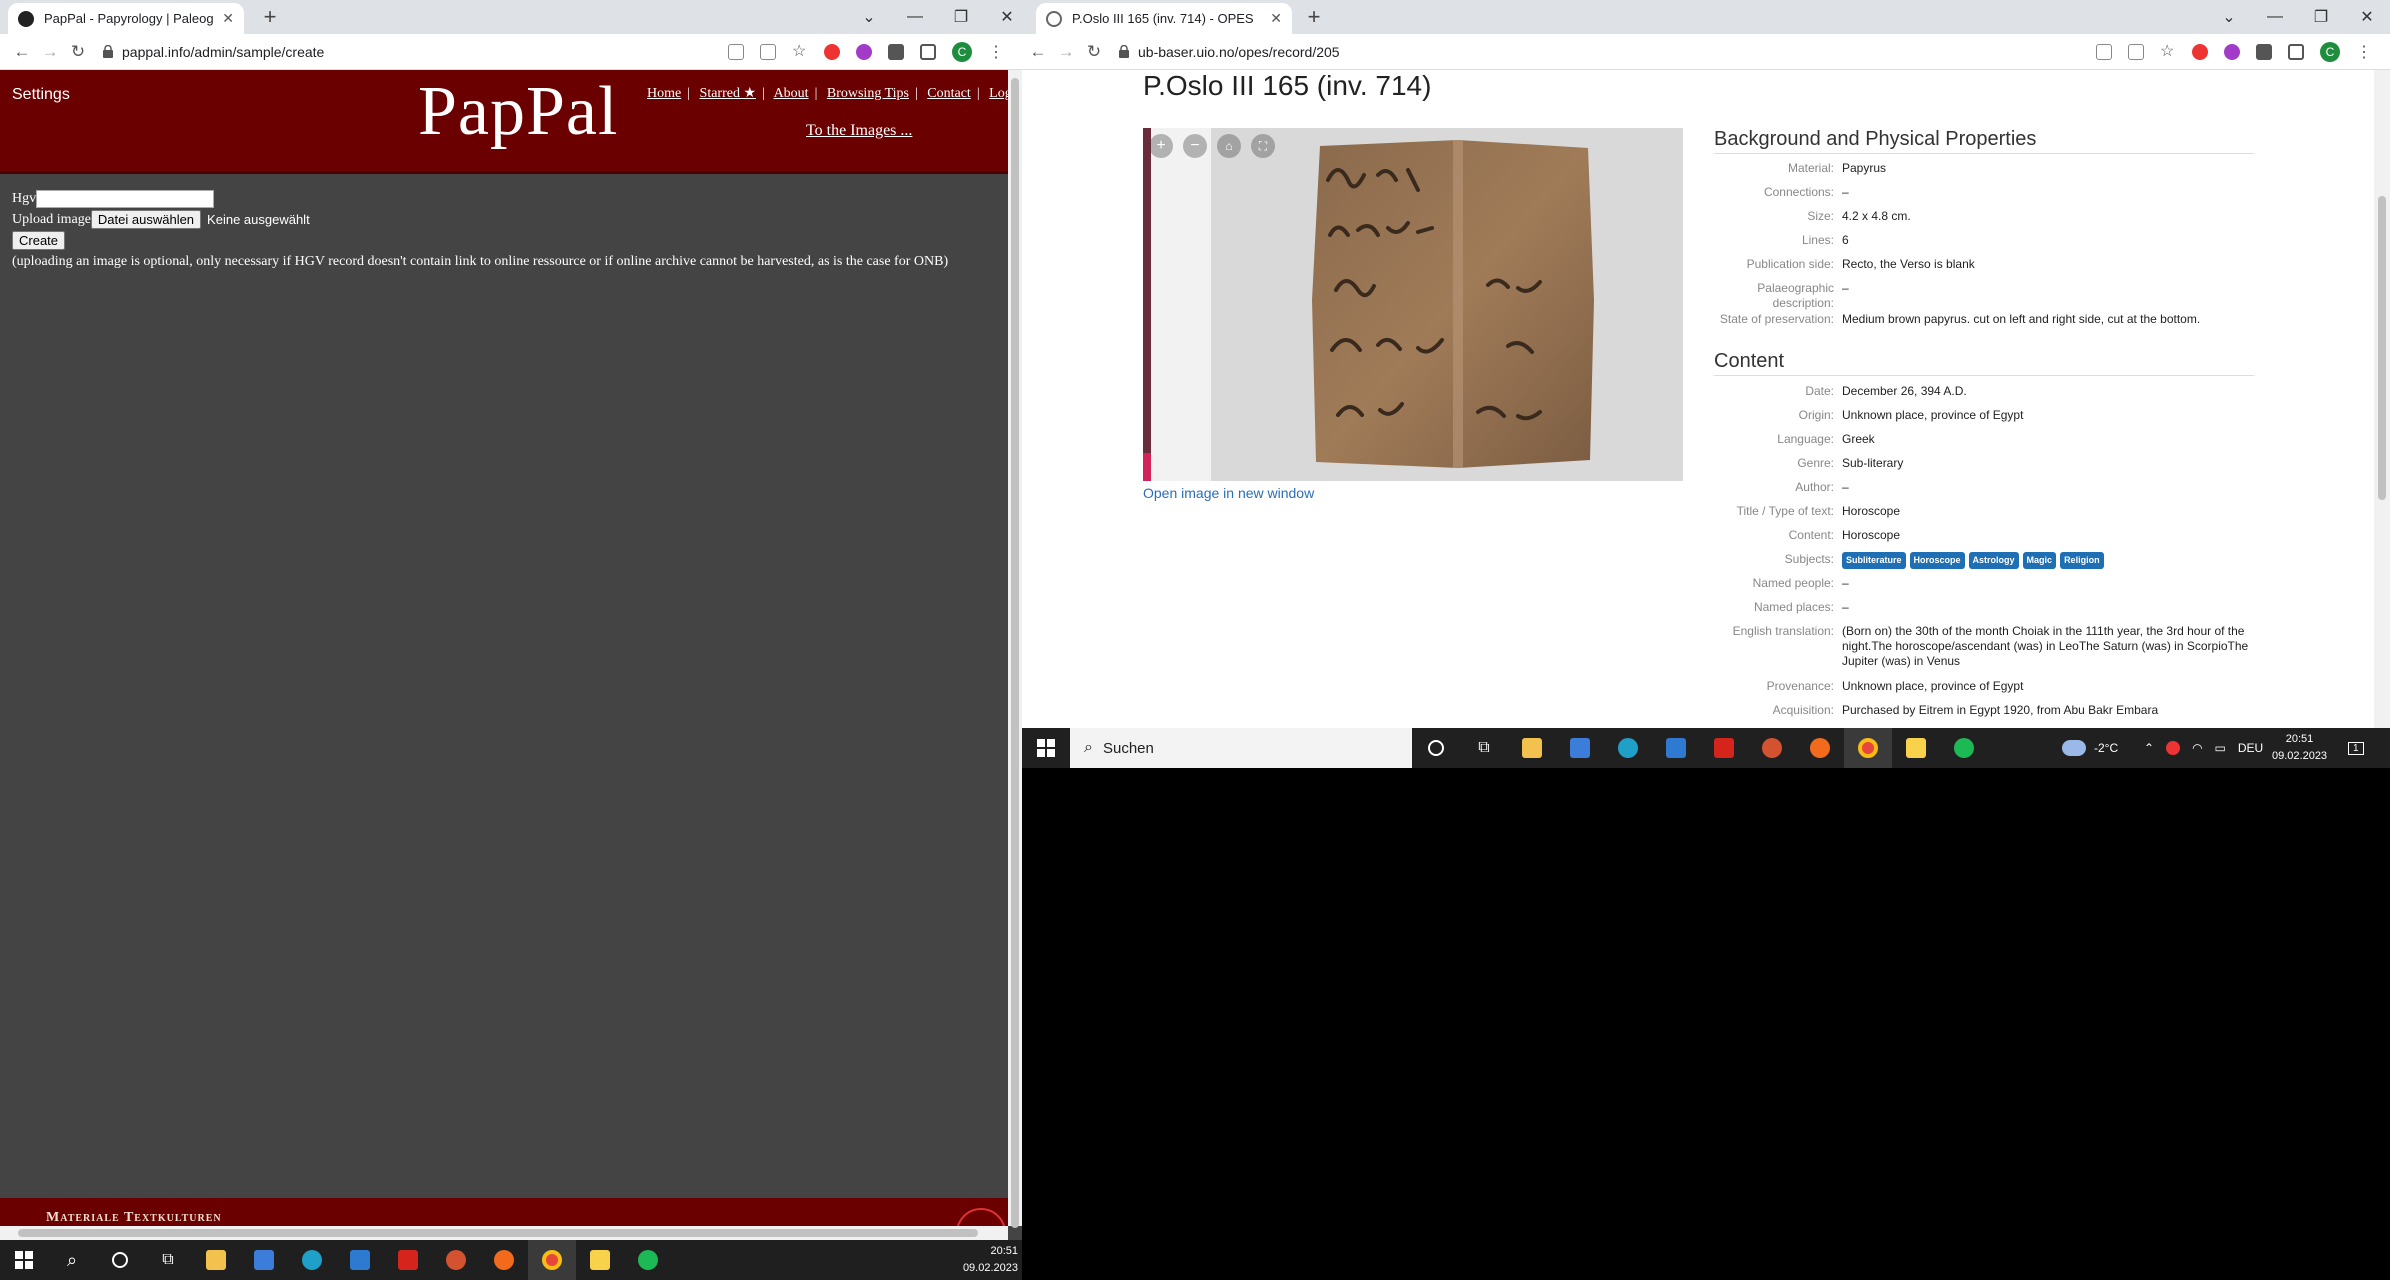 The image size is (2390, 1280). Describe the element at coordinates (1239, 52) in the screenshot. I see `url-field: ub-baser.uio.no/opes/record/205` at that location.